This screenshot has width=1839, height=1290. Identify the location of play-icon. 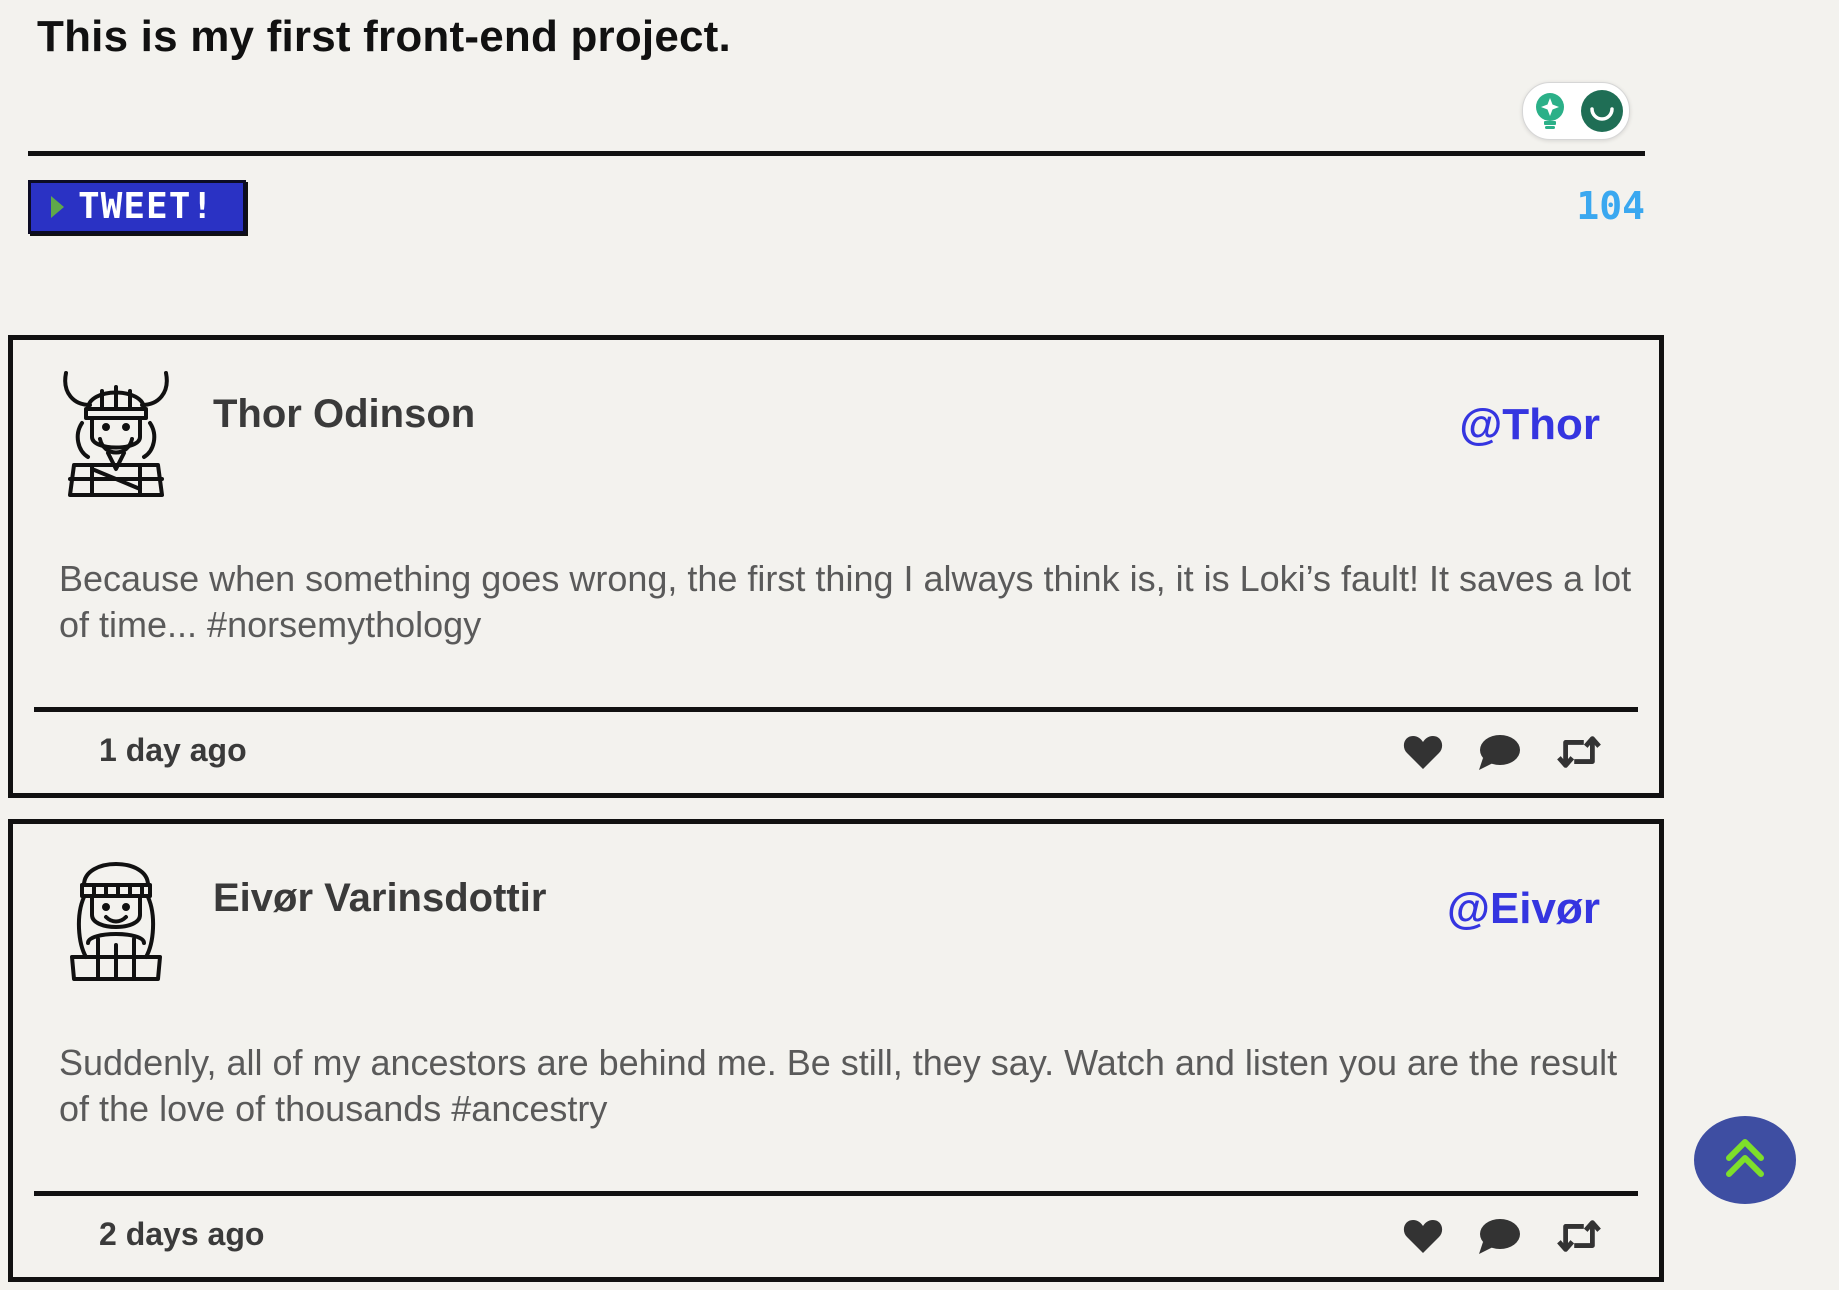
(57, 207).